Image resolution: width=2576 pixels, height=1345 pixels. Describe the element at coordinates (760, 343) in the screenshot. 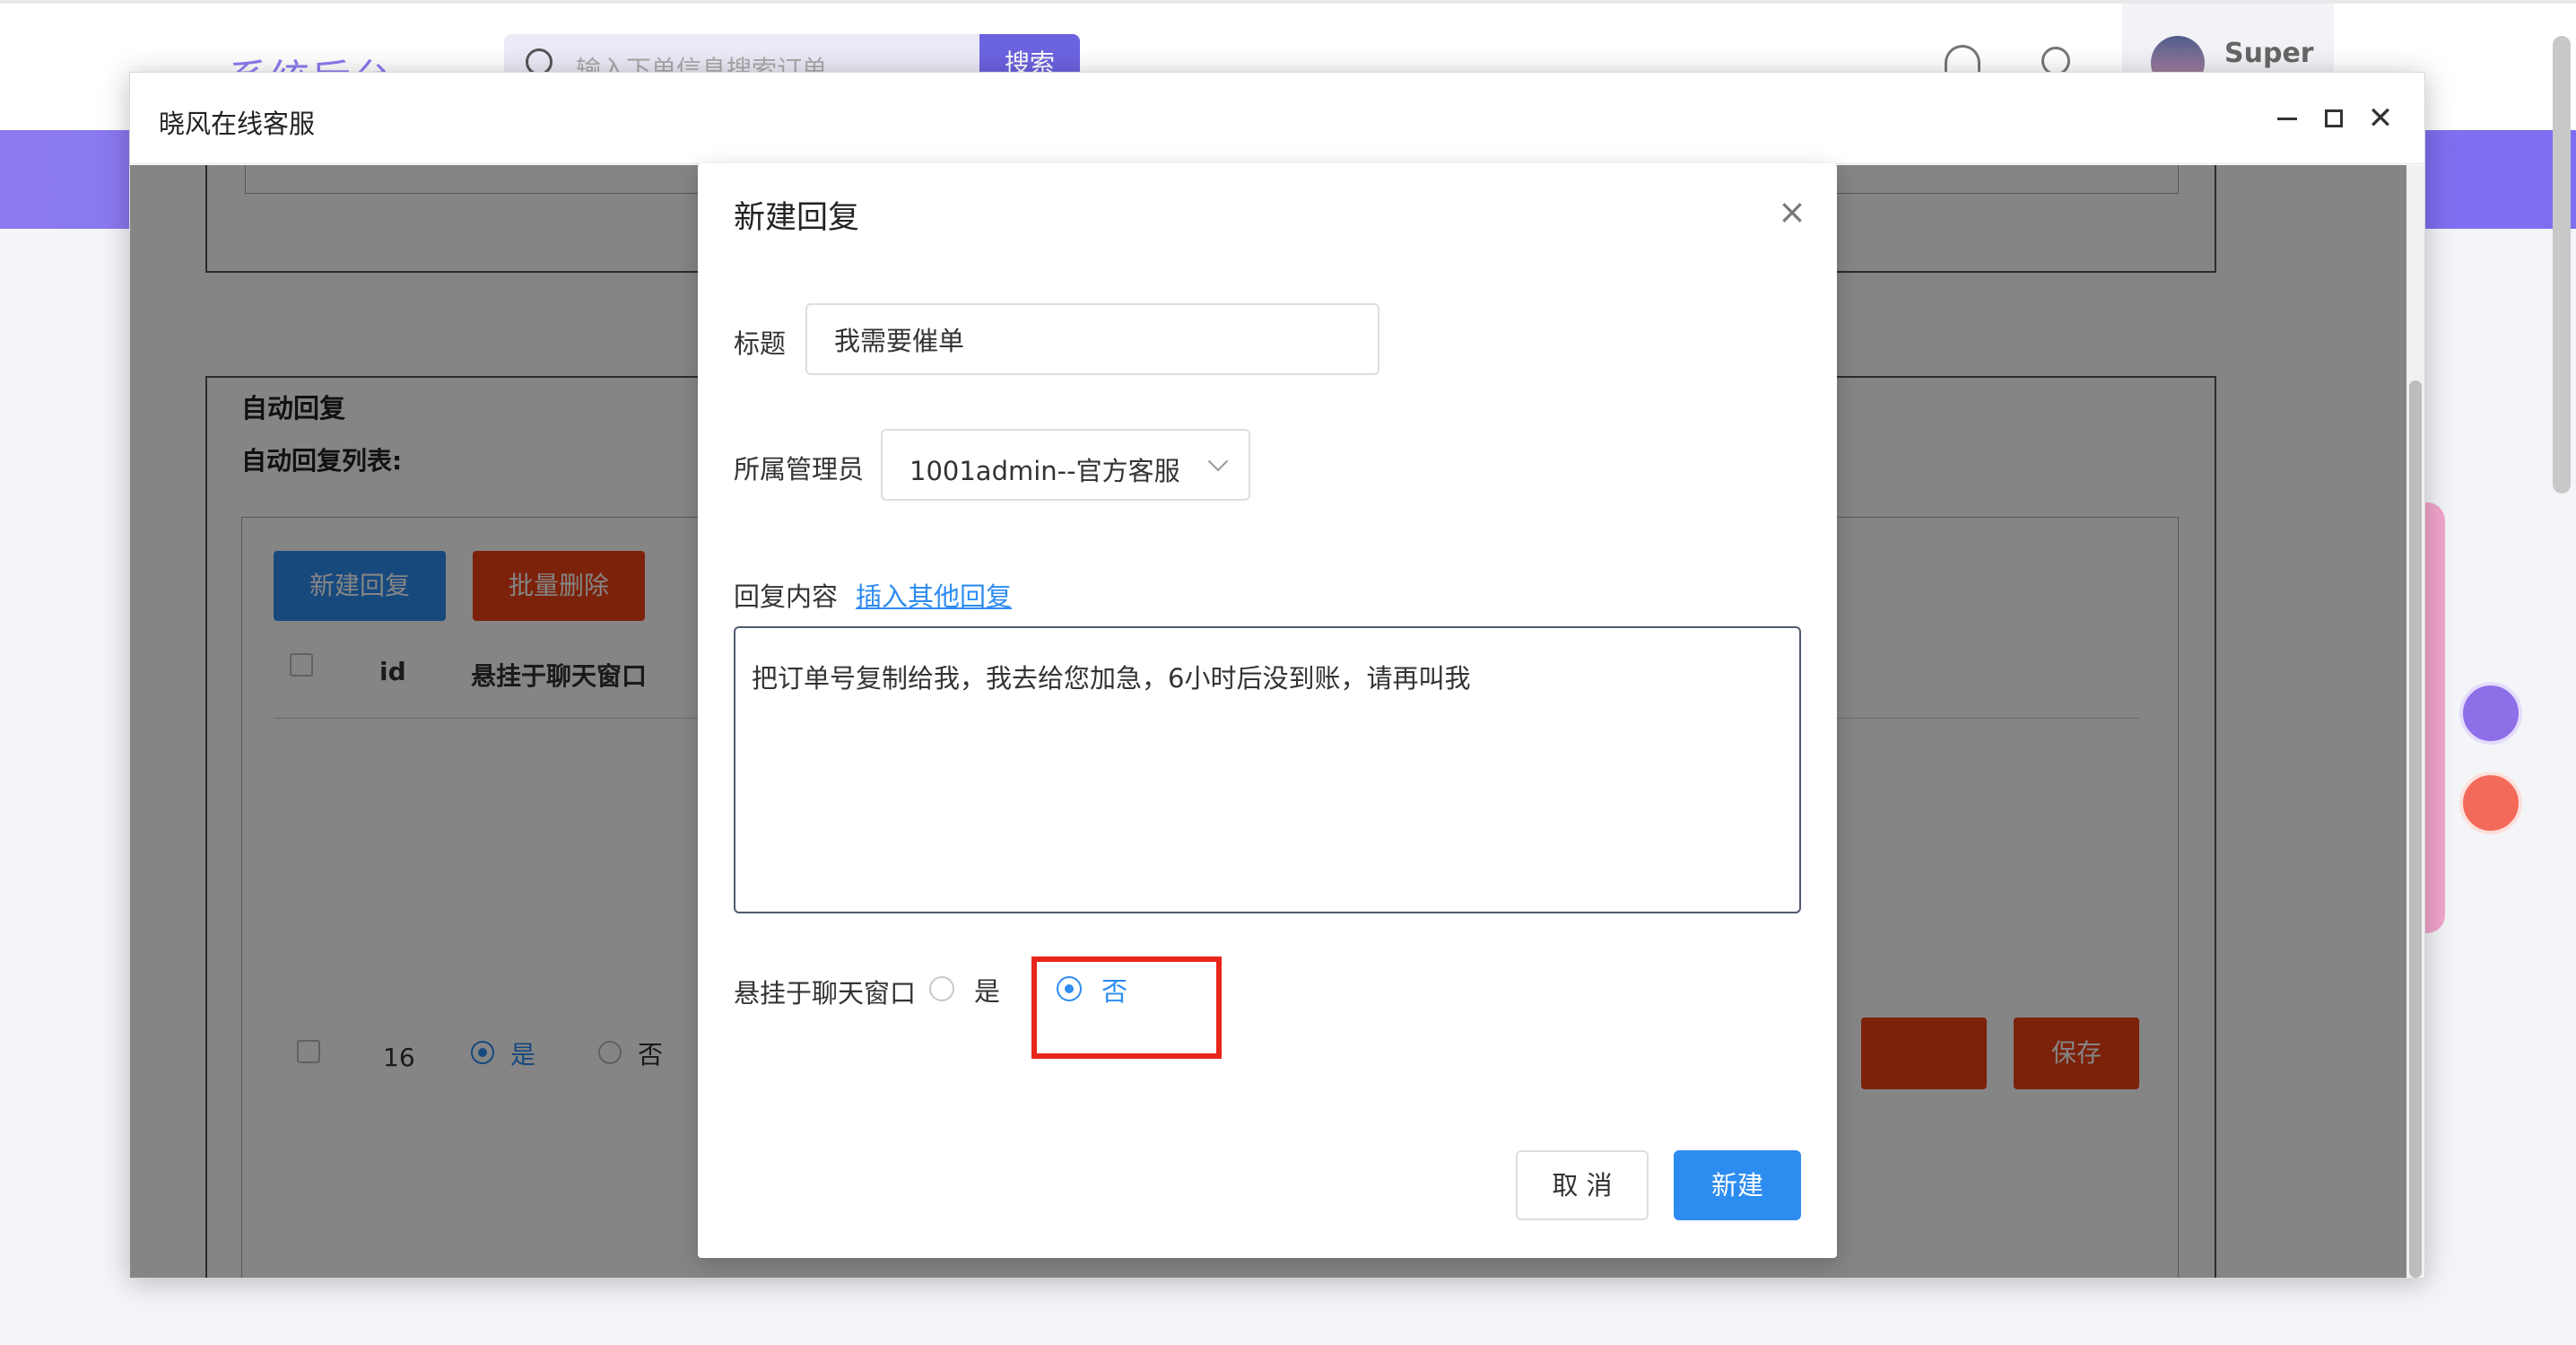

I see `title-label: 标题` at that location.